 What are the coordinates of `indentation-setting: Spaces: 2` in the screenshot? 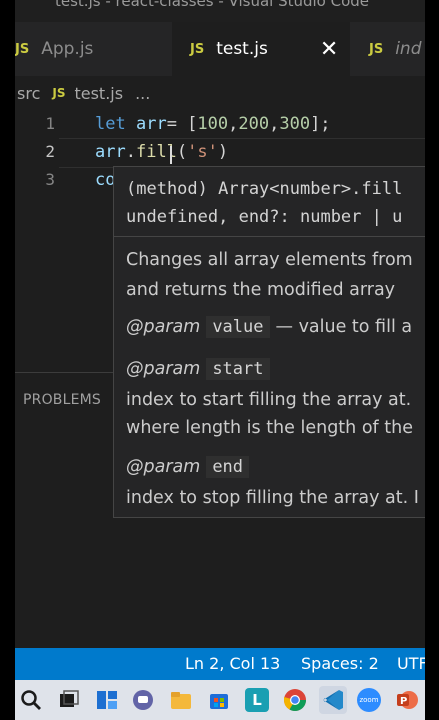 It's located at (340, 663).